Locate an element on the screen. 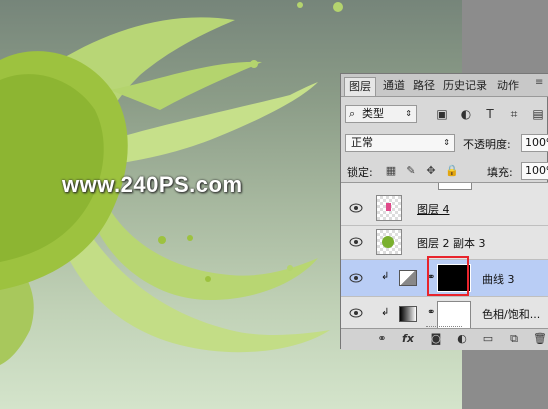  curves-adjustment-icon is located at coordinates (408, 278).